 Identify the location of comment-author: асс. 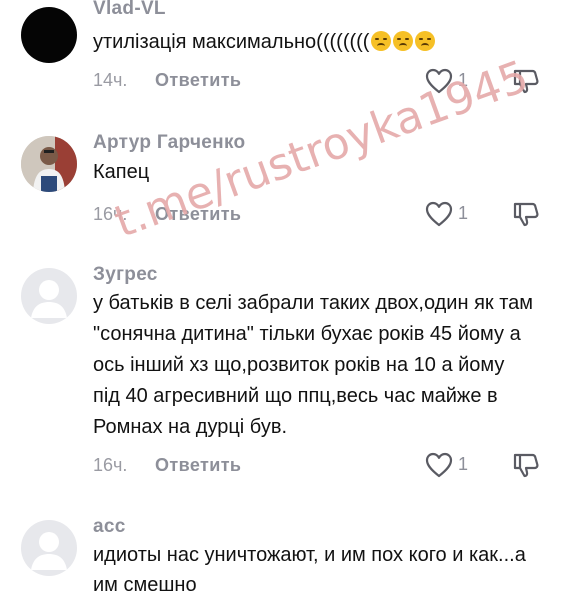
(109, 527).